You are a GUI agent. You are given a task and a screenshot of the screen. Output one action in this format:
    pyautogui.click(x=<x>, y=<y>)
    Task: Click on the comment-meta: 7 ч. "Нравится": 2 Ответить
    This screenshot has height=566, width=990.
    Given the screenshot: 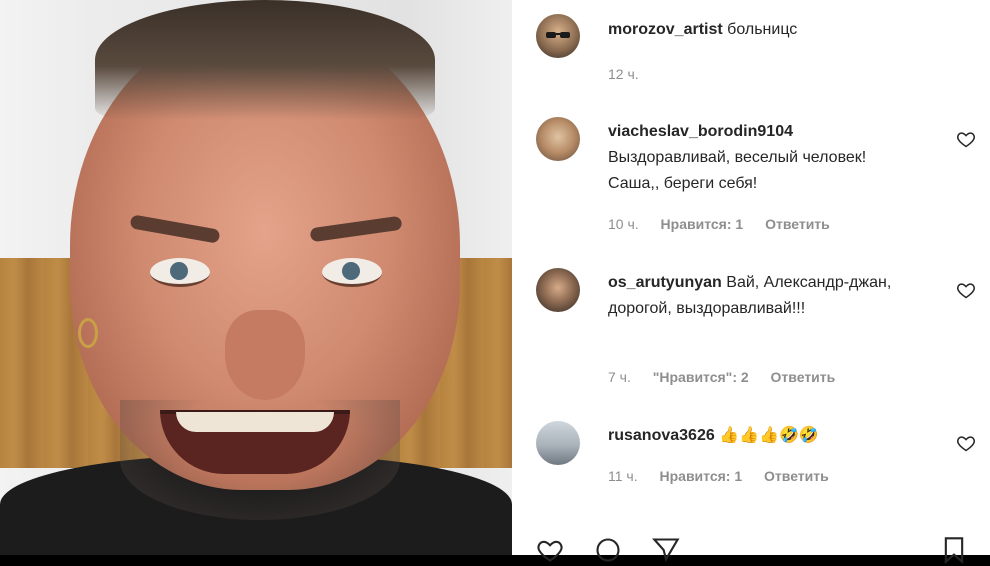 What is the action you would take?
    pyautogui.click(x=730, y=377)
    